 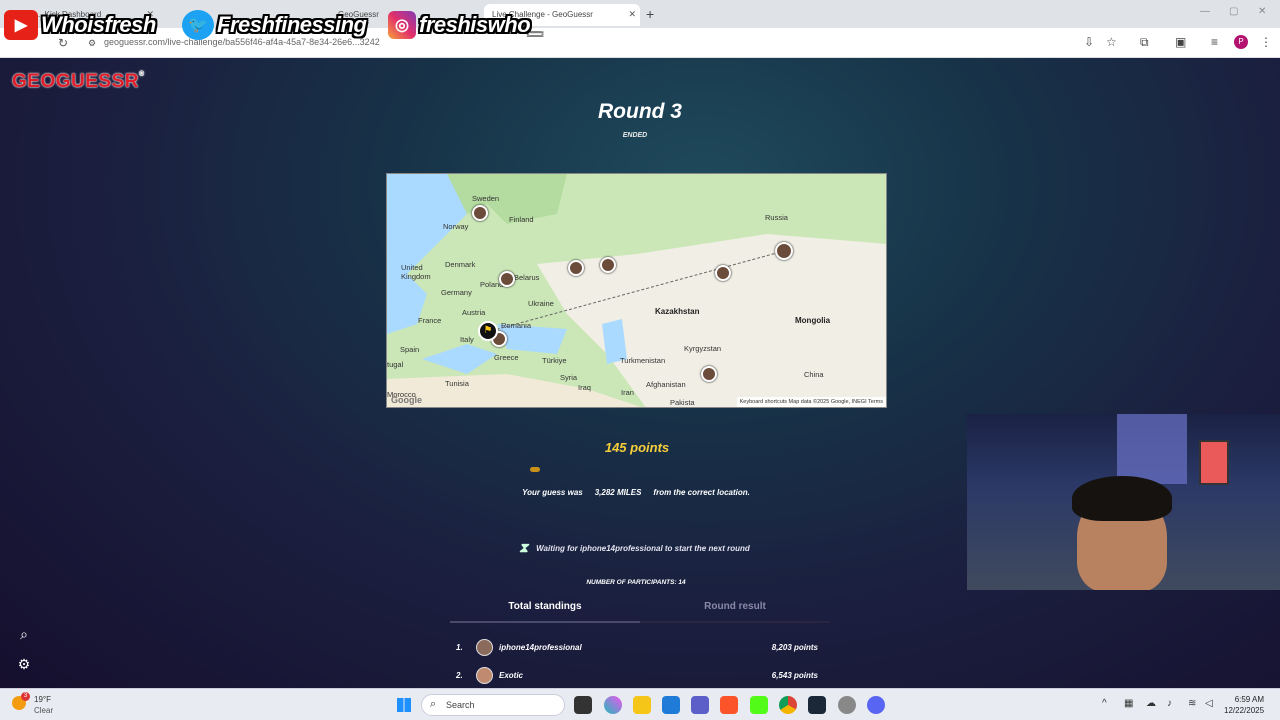 What do you see at coordinates (650, 14) in the screenshot?
I see `new-tab-button: +` at bounding box center [650, 14].